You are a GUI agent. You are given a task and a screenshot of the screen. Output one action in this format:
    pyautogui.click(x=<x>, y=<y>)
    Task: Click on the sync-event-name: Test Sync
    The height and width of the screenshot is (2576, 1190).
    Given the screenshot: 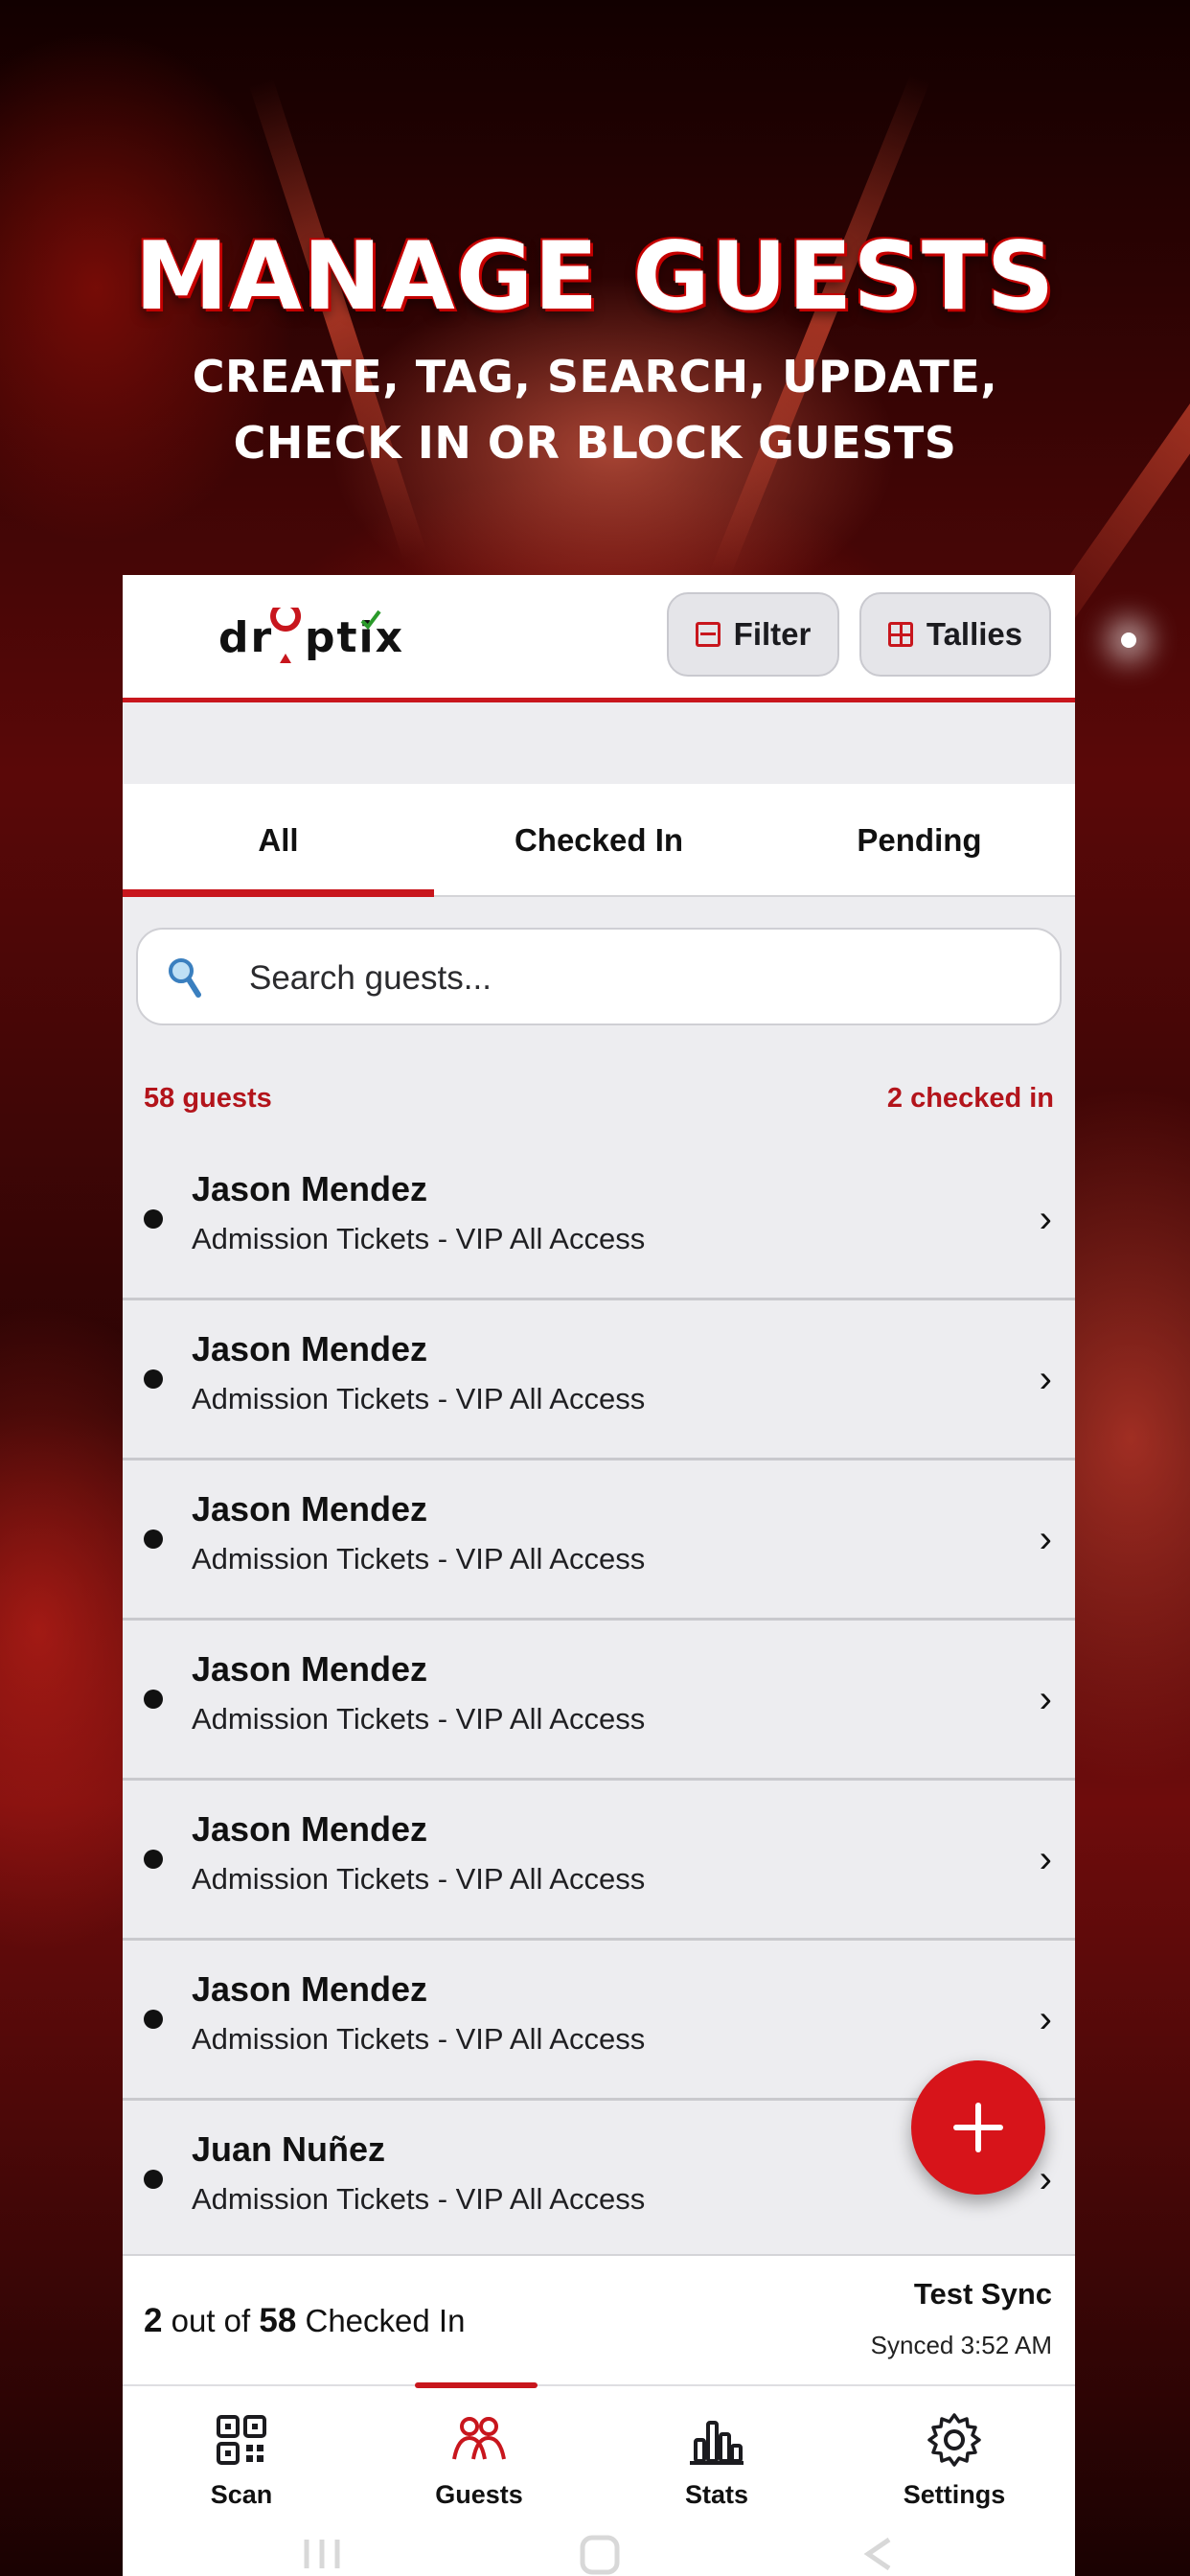 What is the action you would take?
    pyautogui.click(x=983, y=2294)
    